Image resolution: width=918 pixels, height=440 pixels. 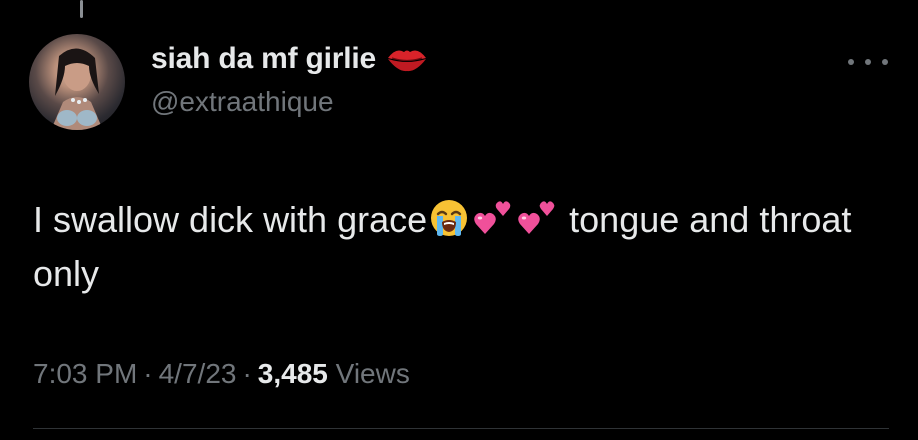 What do you see at coordinates (85, 373) in the screenshot?
I see `tweet-time: 7:03 PM` at bounding box center [85, 373].